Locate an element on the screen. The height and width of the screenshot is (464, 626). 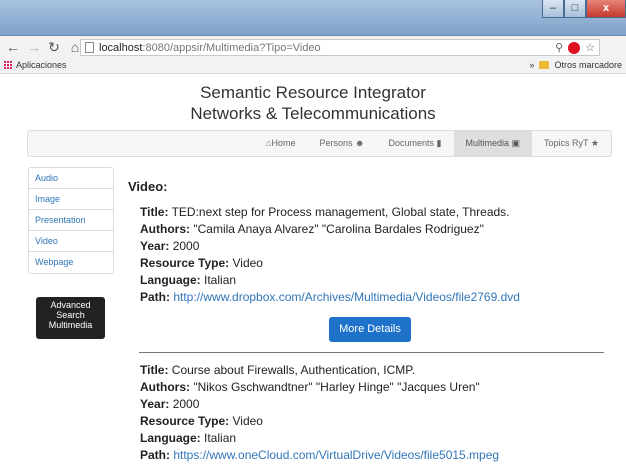
adblock-icon is located at coordinates (574, 48).